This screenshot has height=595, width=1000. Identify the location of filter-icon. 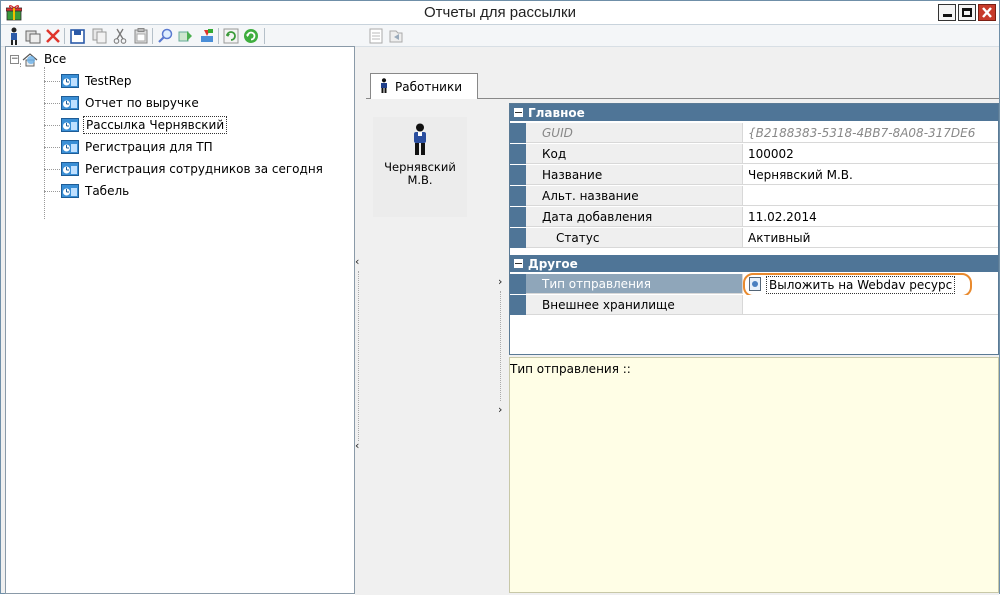
(186, 36).